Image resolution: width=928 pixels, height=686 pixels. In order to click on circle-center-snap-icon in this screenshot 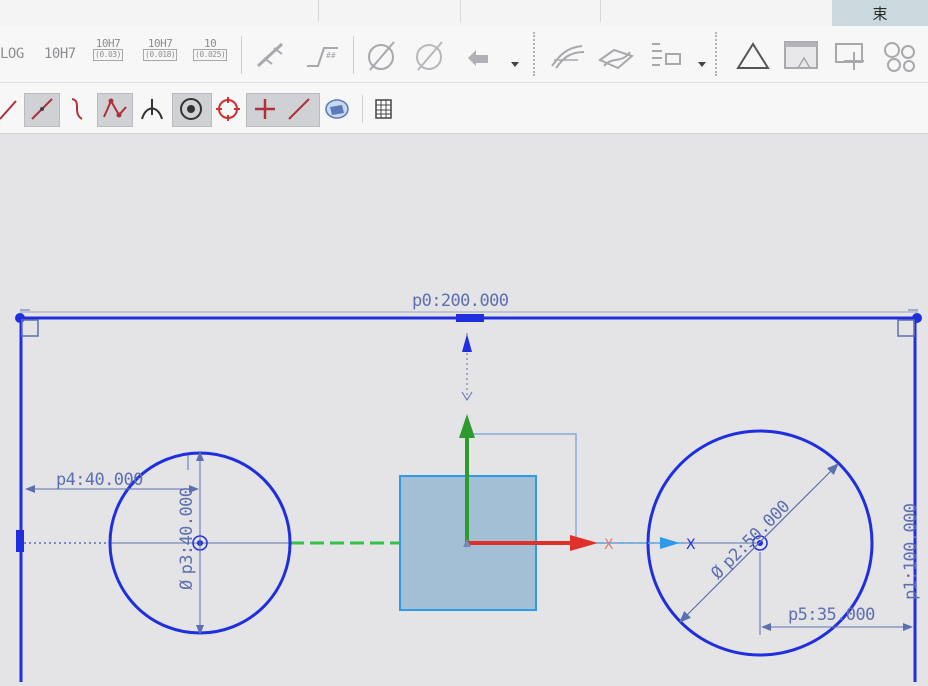, I will do `click(191, 109)`.